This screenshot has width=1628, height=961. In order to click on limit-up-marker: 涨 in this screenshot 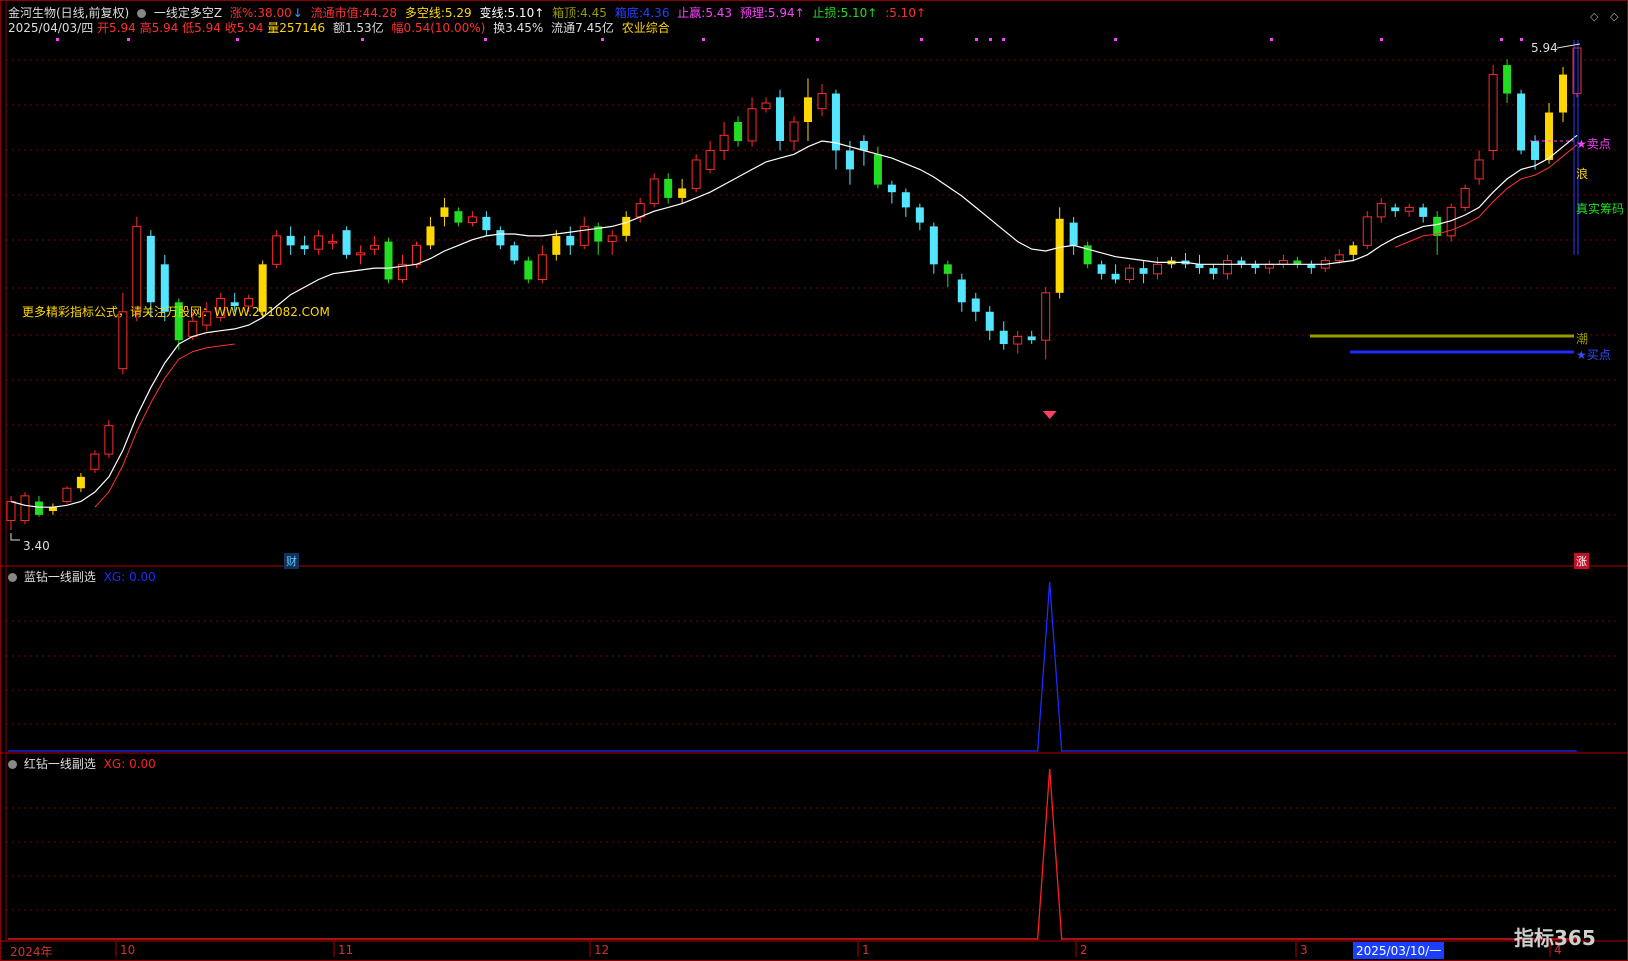, I will do `click(1581, 561)`.